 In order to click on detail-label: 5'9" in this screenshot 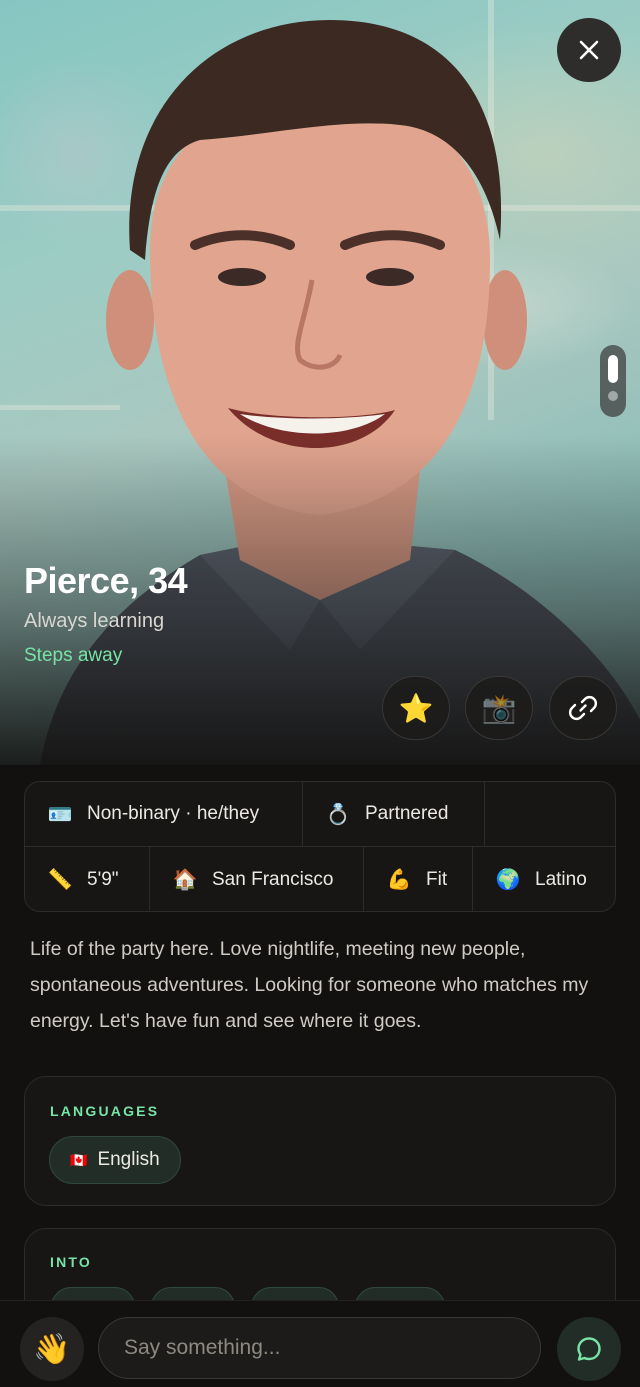, I will do `click(103, 879)`.